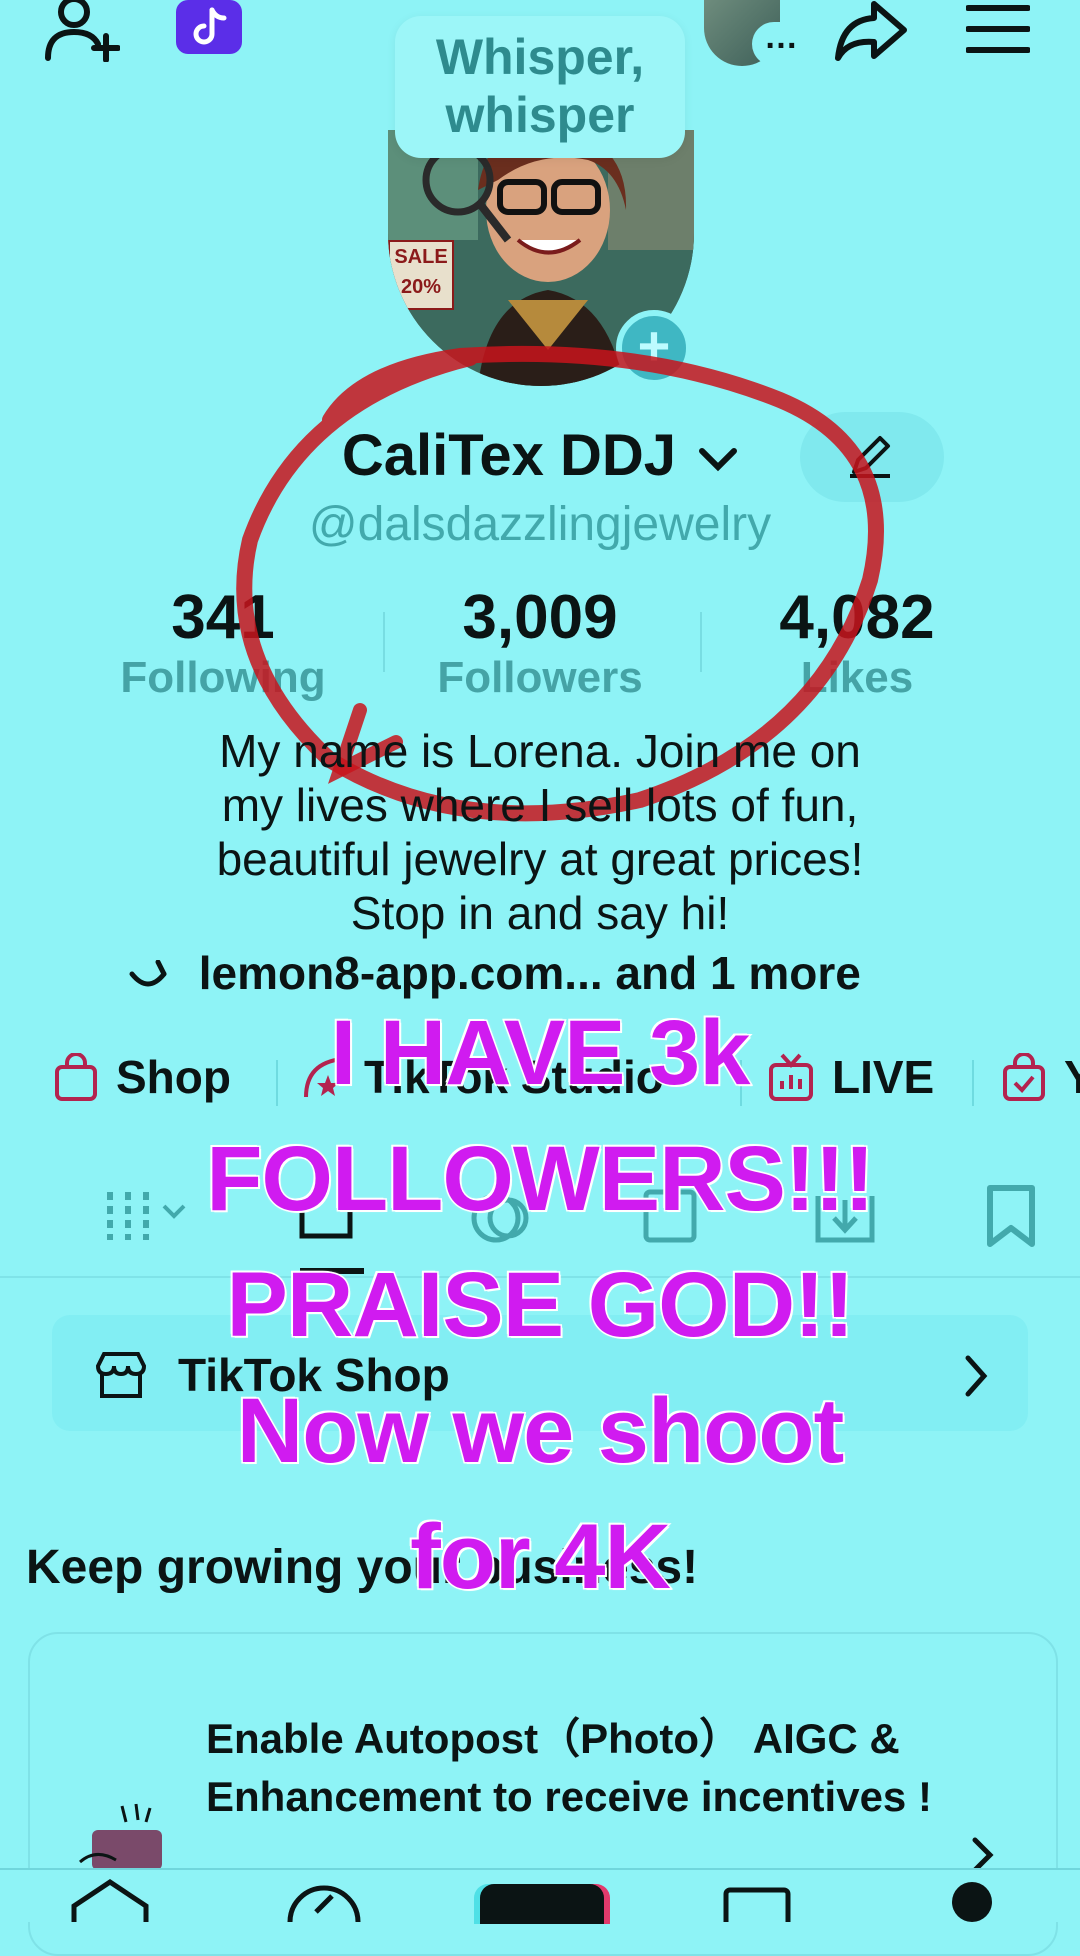 The image size is (1080, 1956). Describe the element at coordinates (209, 28) in the screenshot. I see `tiktok-badge-icon` at that location.